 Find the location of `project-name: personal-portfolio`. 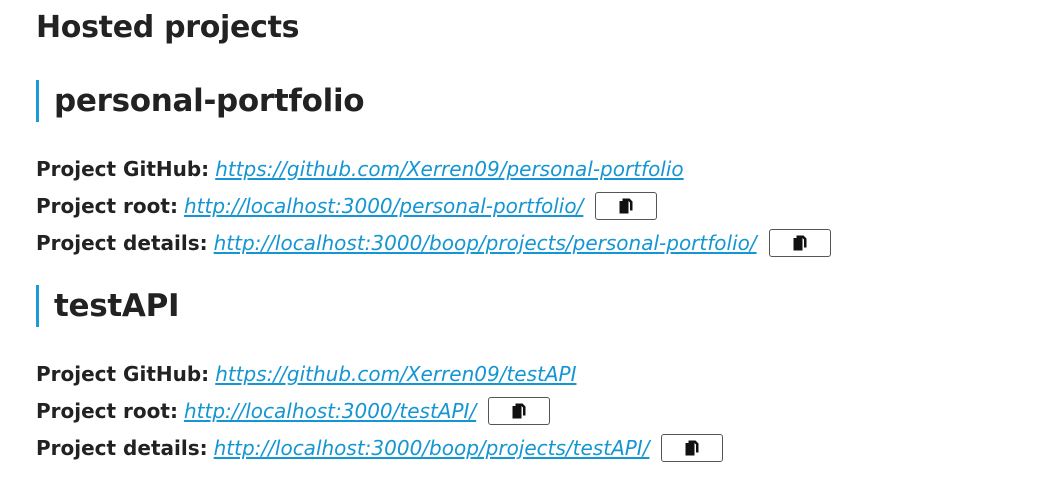

project-name: personal-portfolio is located at coordinates (433, 101).